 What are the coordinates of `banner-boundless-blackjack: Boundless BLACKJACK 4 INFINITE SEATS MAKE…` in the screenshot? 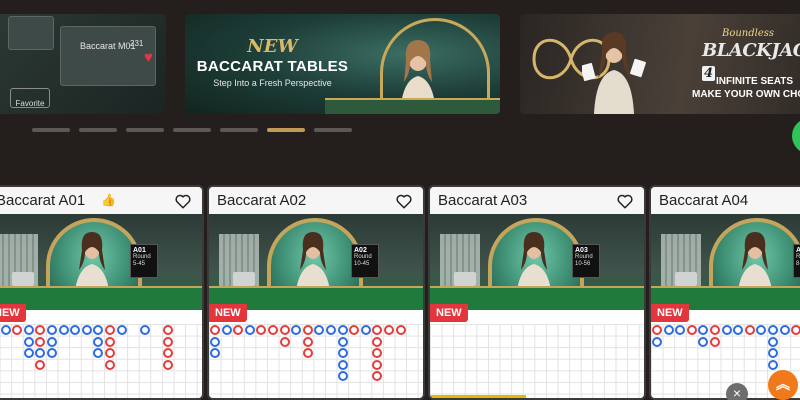 It's located at (660, 64).